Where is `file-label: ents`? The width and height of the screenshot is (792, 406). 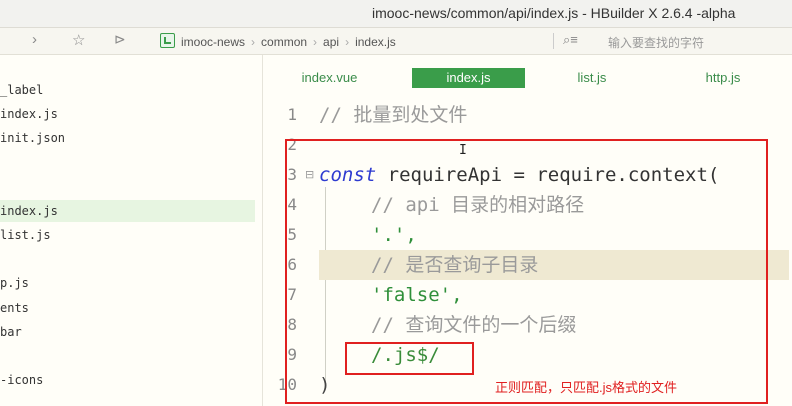 file-label: ents is located at coordinates (14, 308).